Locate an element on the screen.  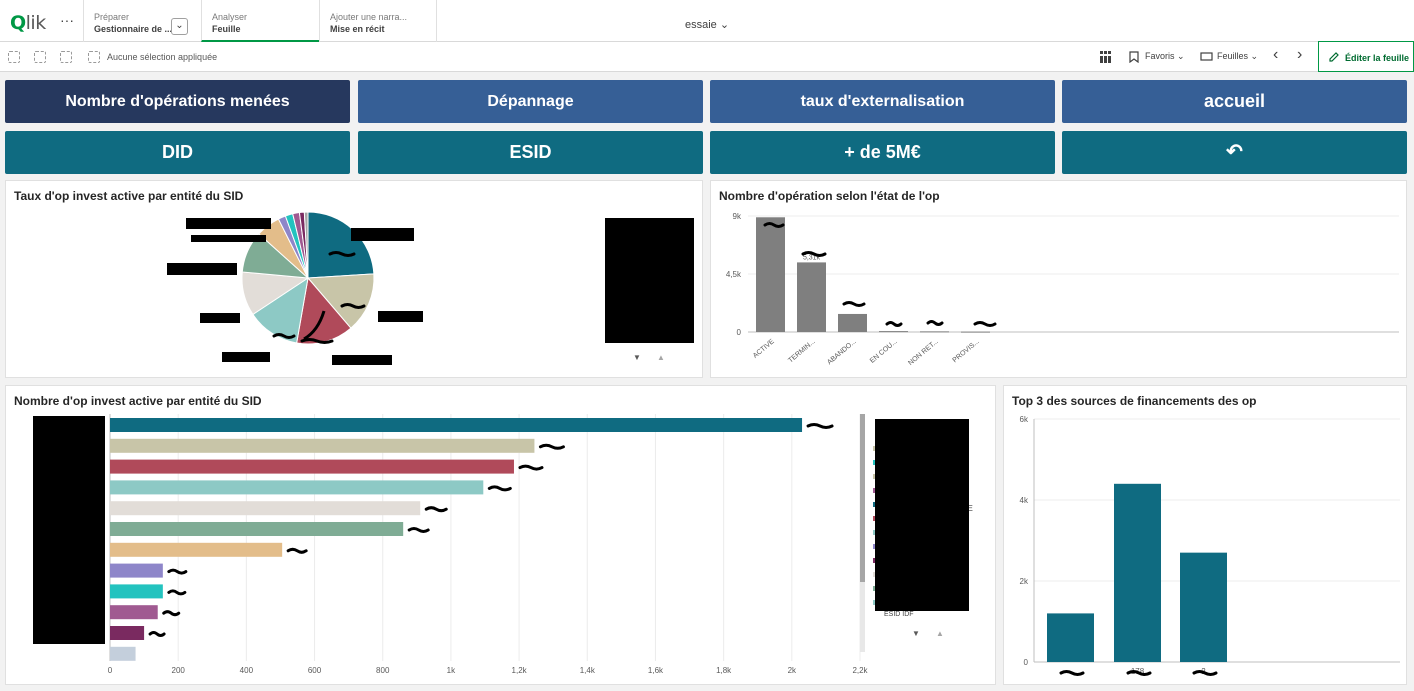
nav-button-esid: ESID is located at coordinates (530, 152).